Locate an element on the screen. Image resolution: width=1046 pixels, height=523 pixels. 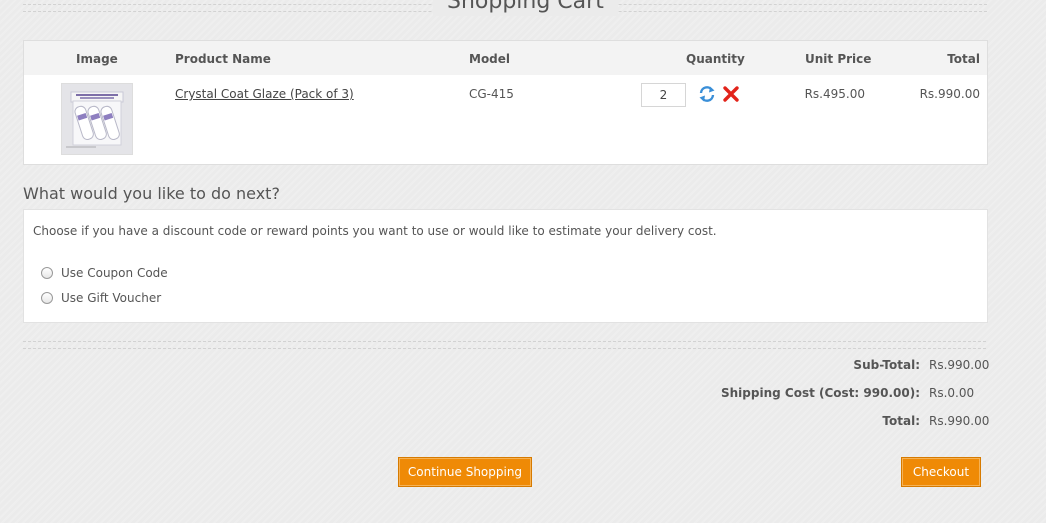
quantity-input is located at coordinates (663, 95).